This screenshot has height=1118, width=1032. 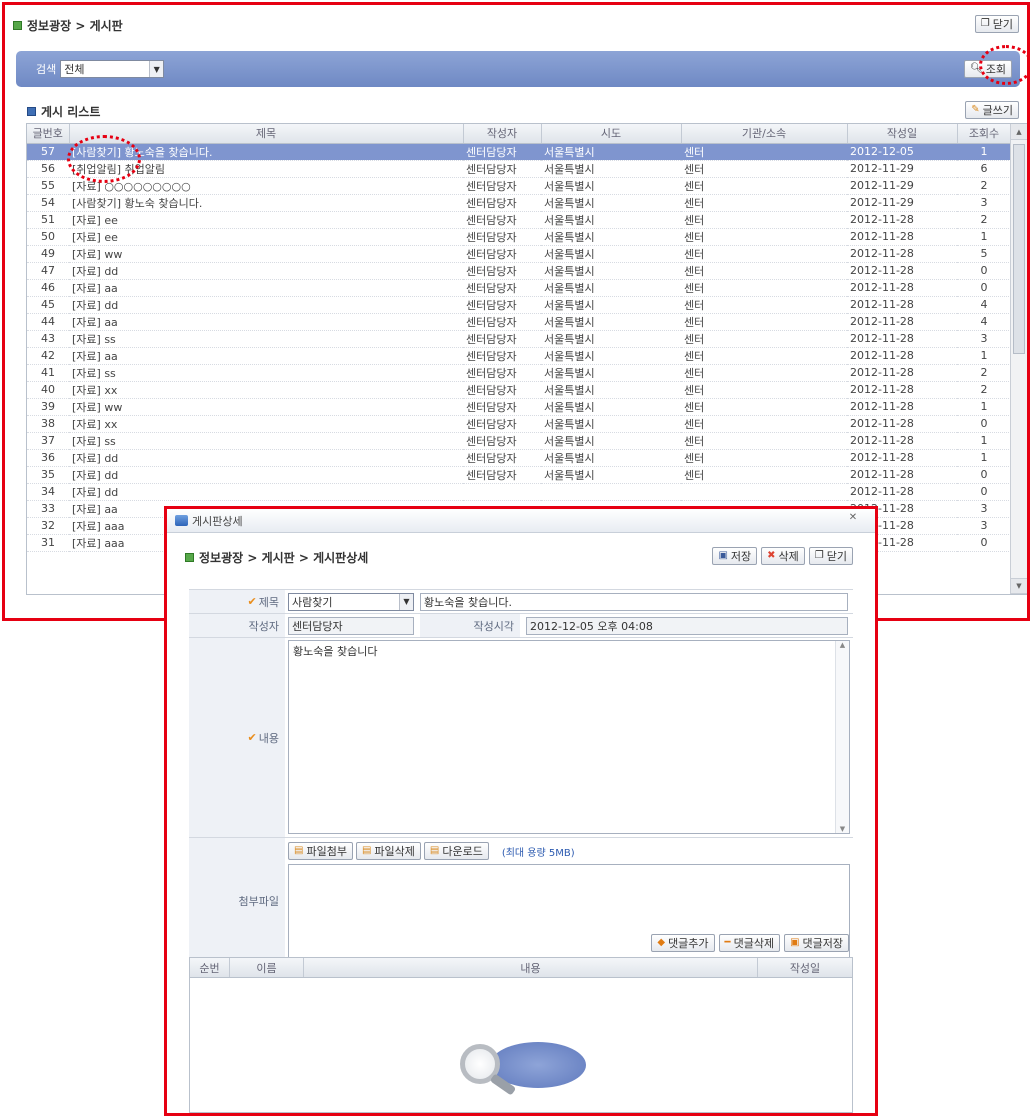 I want to click on download-button: ▤ 다운로드, so click(x=456, y=851).